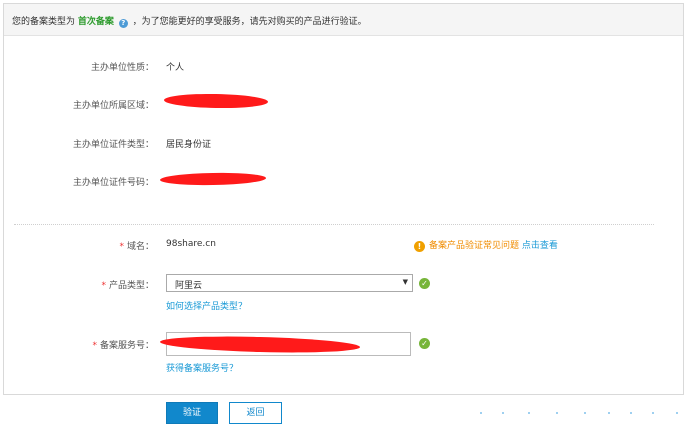 This screenshot has width=692, height=424. What do you see at coordinates (44, 22) in the screenshot?
I see `notice-prefix: 您的备案类型为` at bounding box center [44, 22].